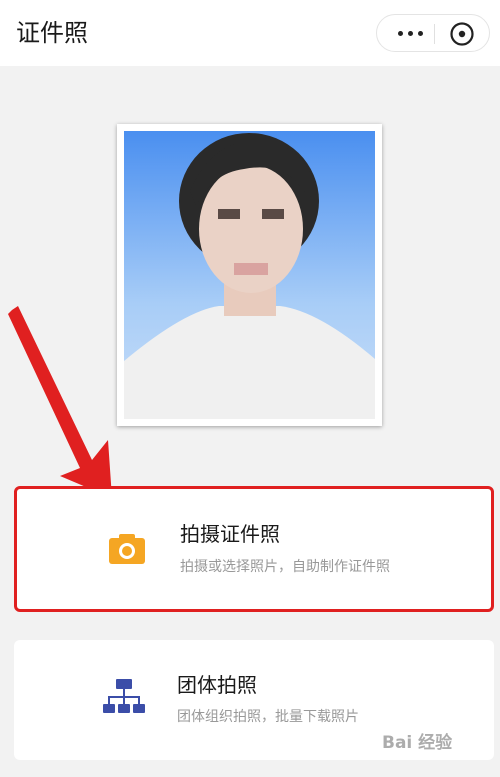 This screenshot has height=777, width=500. I want to click on more-dots-icon, so click(410, 33).